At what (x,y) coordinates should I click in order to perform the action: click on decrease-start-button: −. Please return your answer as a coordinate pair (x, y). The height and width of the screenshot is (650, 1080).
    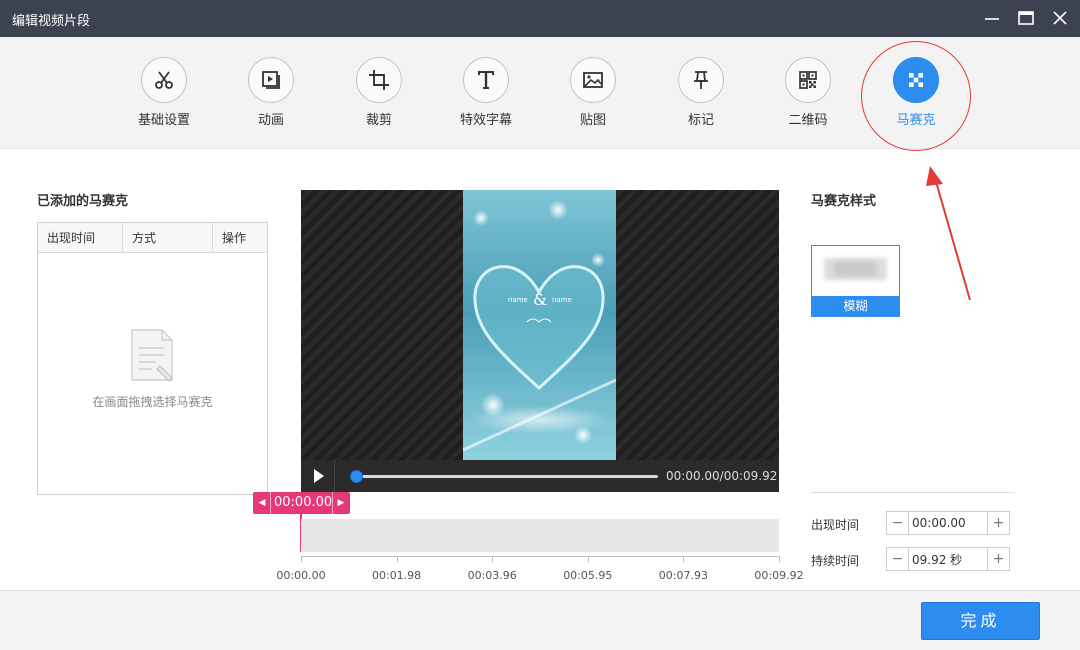
    Looking at the image, I should click on (898, 523).